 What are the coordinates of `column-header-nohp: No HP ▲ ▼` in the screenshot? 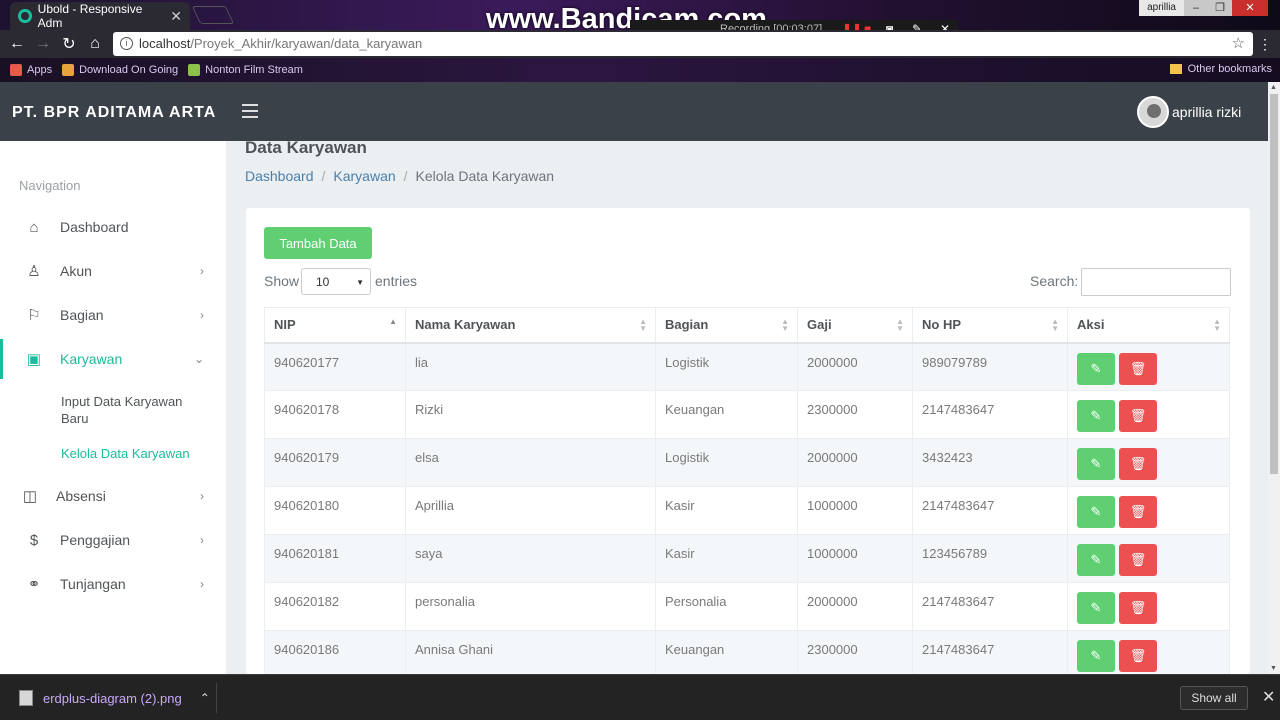 It's located at (990, 325).